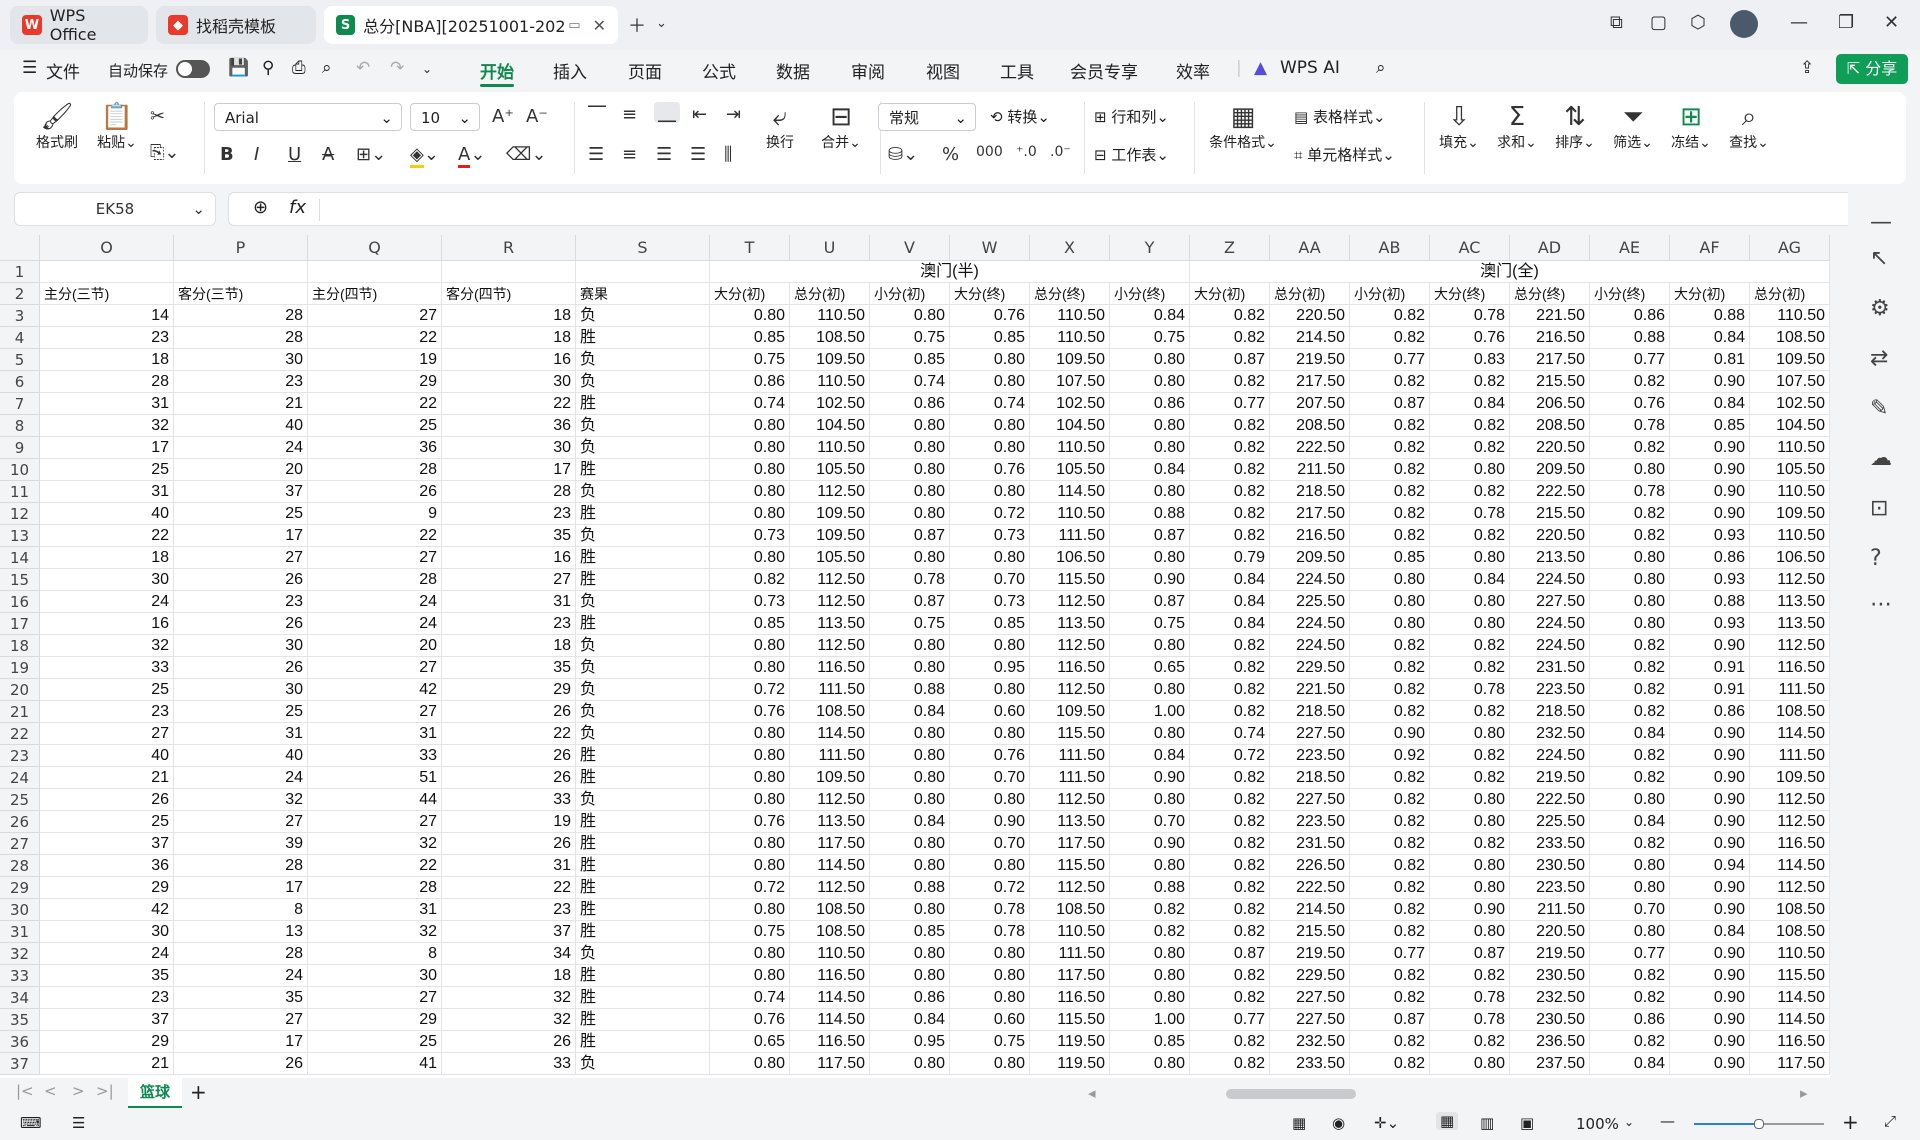  Describe the element at coordinates (509, 822) in the screenshot. I see `cell: 19` at that location.